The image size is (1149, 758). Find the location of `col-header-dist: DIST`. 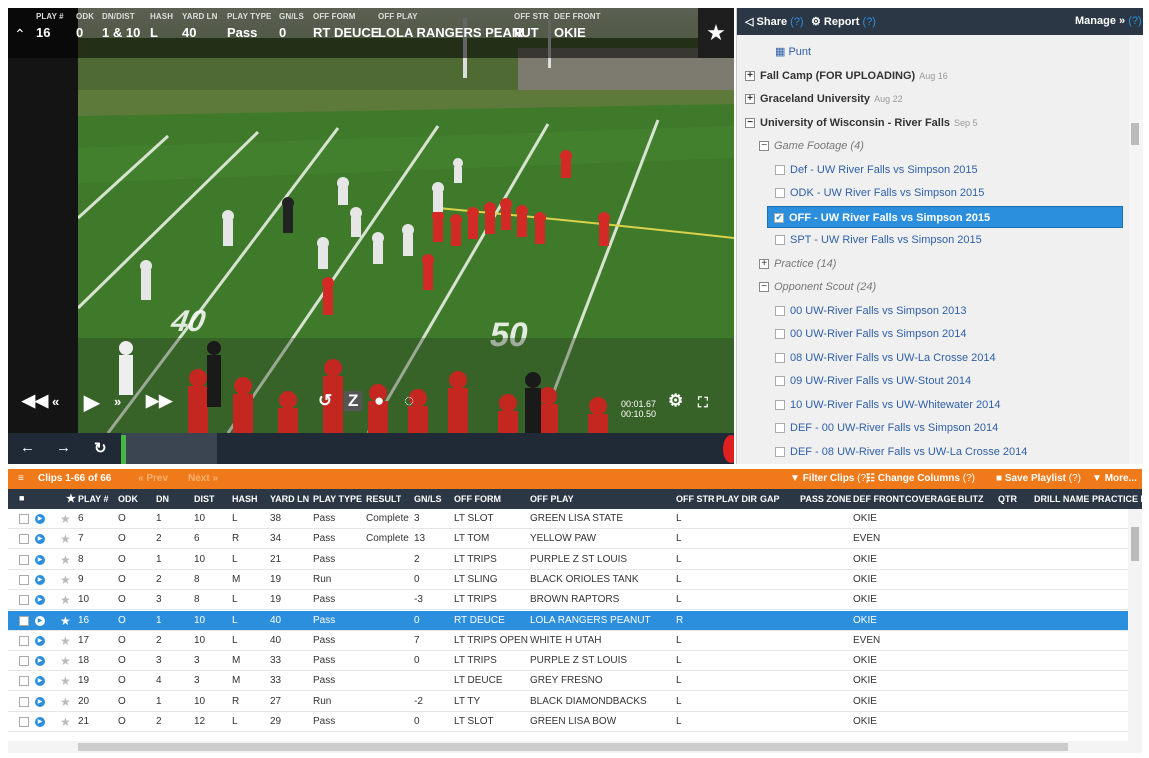

col-header-dist: DIST is located at coordinates (204, 499).